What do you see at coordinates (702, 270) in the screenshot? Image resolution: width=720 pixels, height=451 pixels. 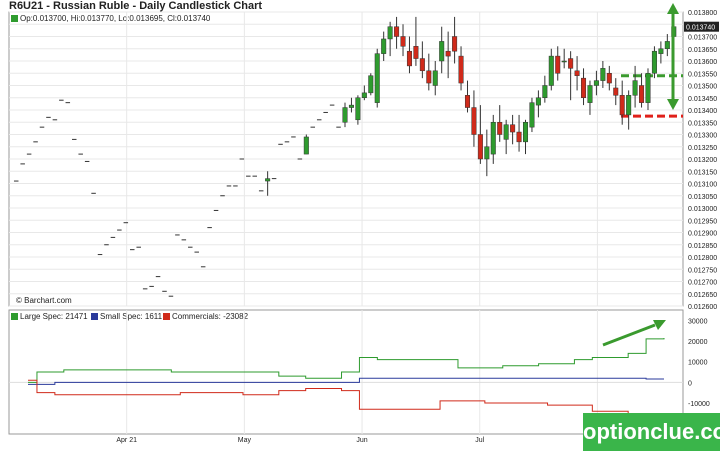 I see `price-tick-label: 0.012750` at bounding box center [702, 270].